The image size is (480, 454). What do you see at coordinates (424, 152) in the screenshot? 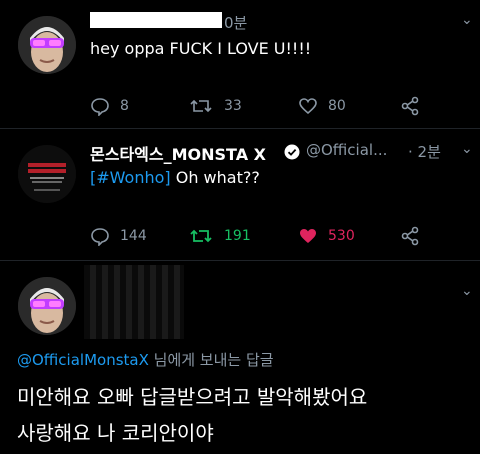
I see `tweet-time: · 2분` at bounding box center [424, 152].